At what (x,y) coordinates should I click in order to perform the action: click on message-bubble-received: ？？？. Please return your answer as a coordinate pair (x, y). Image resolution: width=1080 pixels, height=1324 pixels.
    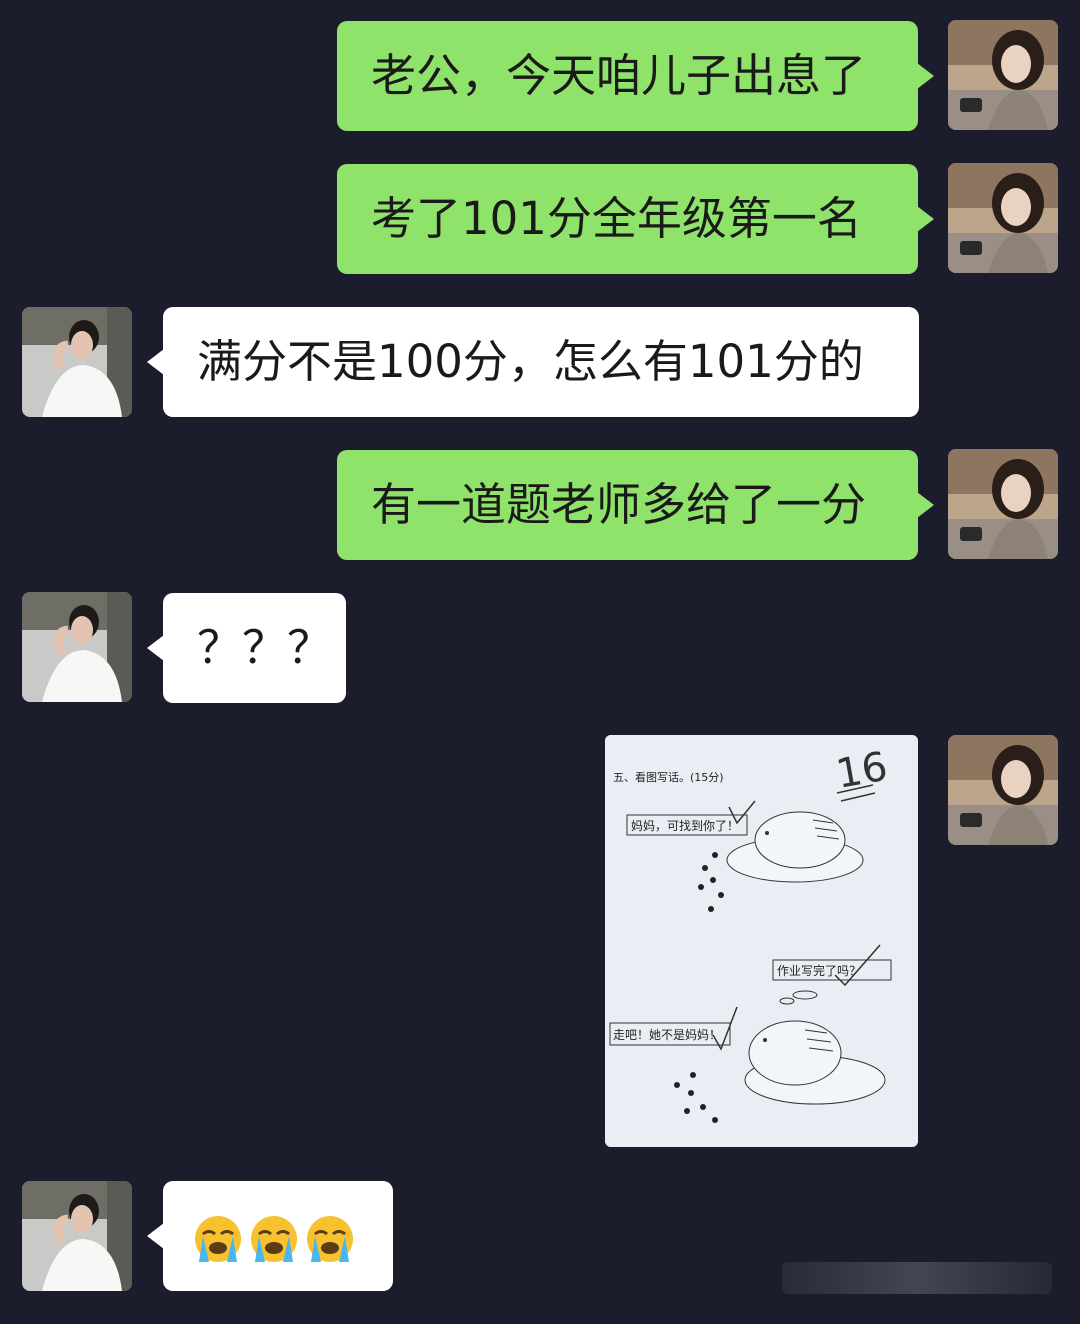
    Looking at the image, I should click on (246, 648).